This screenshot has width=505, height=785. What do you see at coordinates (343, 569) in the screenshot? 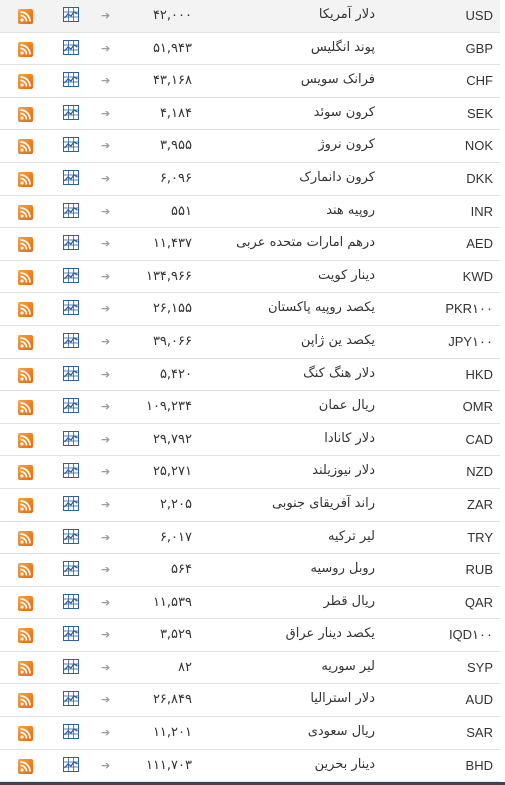
I see `currency-name: روبل روسیه` at bounding box center [343, 569].